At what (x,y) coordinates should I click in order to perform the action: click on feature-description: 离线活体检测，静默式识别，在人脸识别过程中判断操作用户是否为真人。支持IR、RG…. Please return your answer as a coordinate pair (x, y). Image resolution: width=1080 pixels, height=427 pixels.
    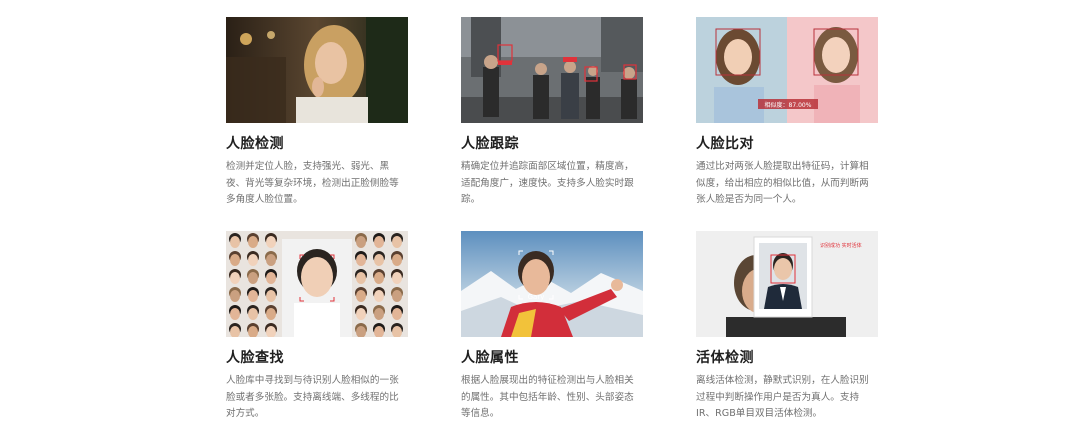
    Looking at the image, I should click on (782, 397).